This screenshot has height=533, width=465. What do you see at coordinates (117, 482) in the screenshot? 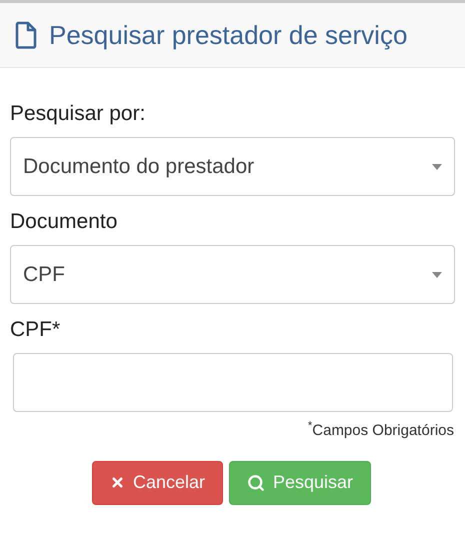
I see `close-icon` at bounding box center [117, 482].